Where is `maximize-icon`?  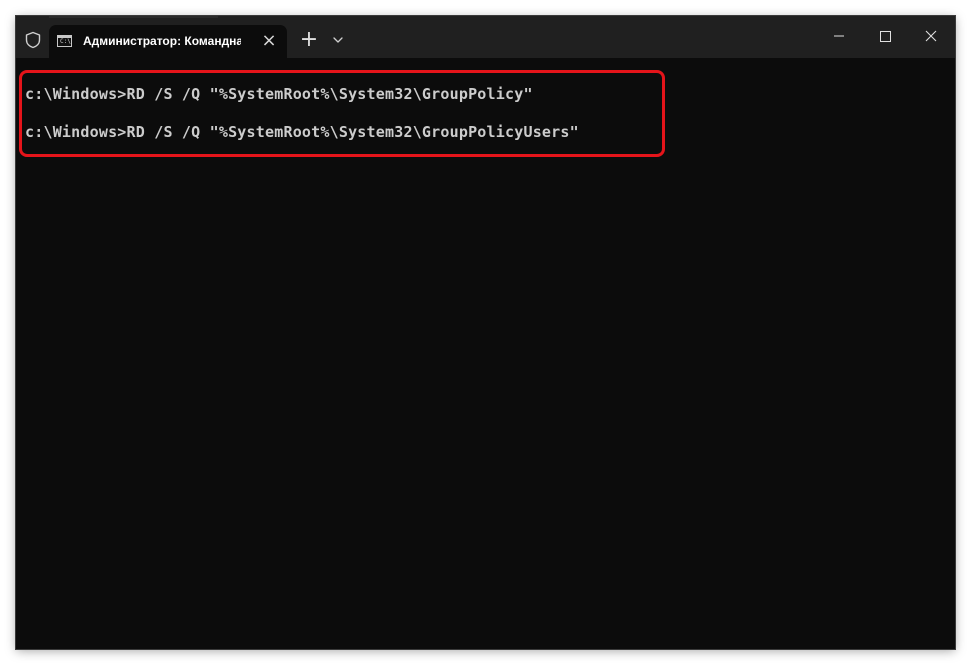 maximize-icon is located at coordinates (885, 36).